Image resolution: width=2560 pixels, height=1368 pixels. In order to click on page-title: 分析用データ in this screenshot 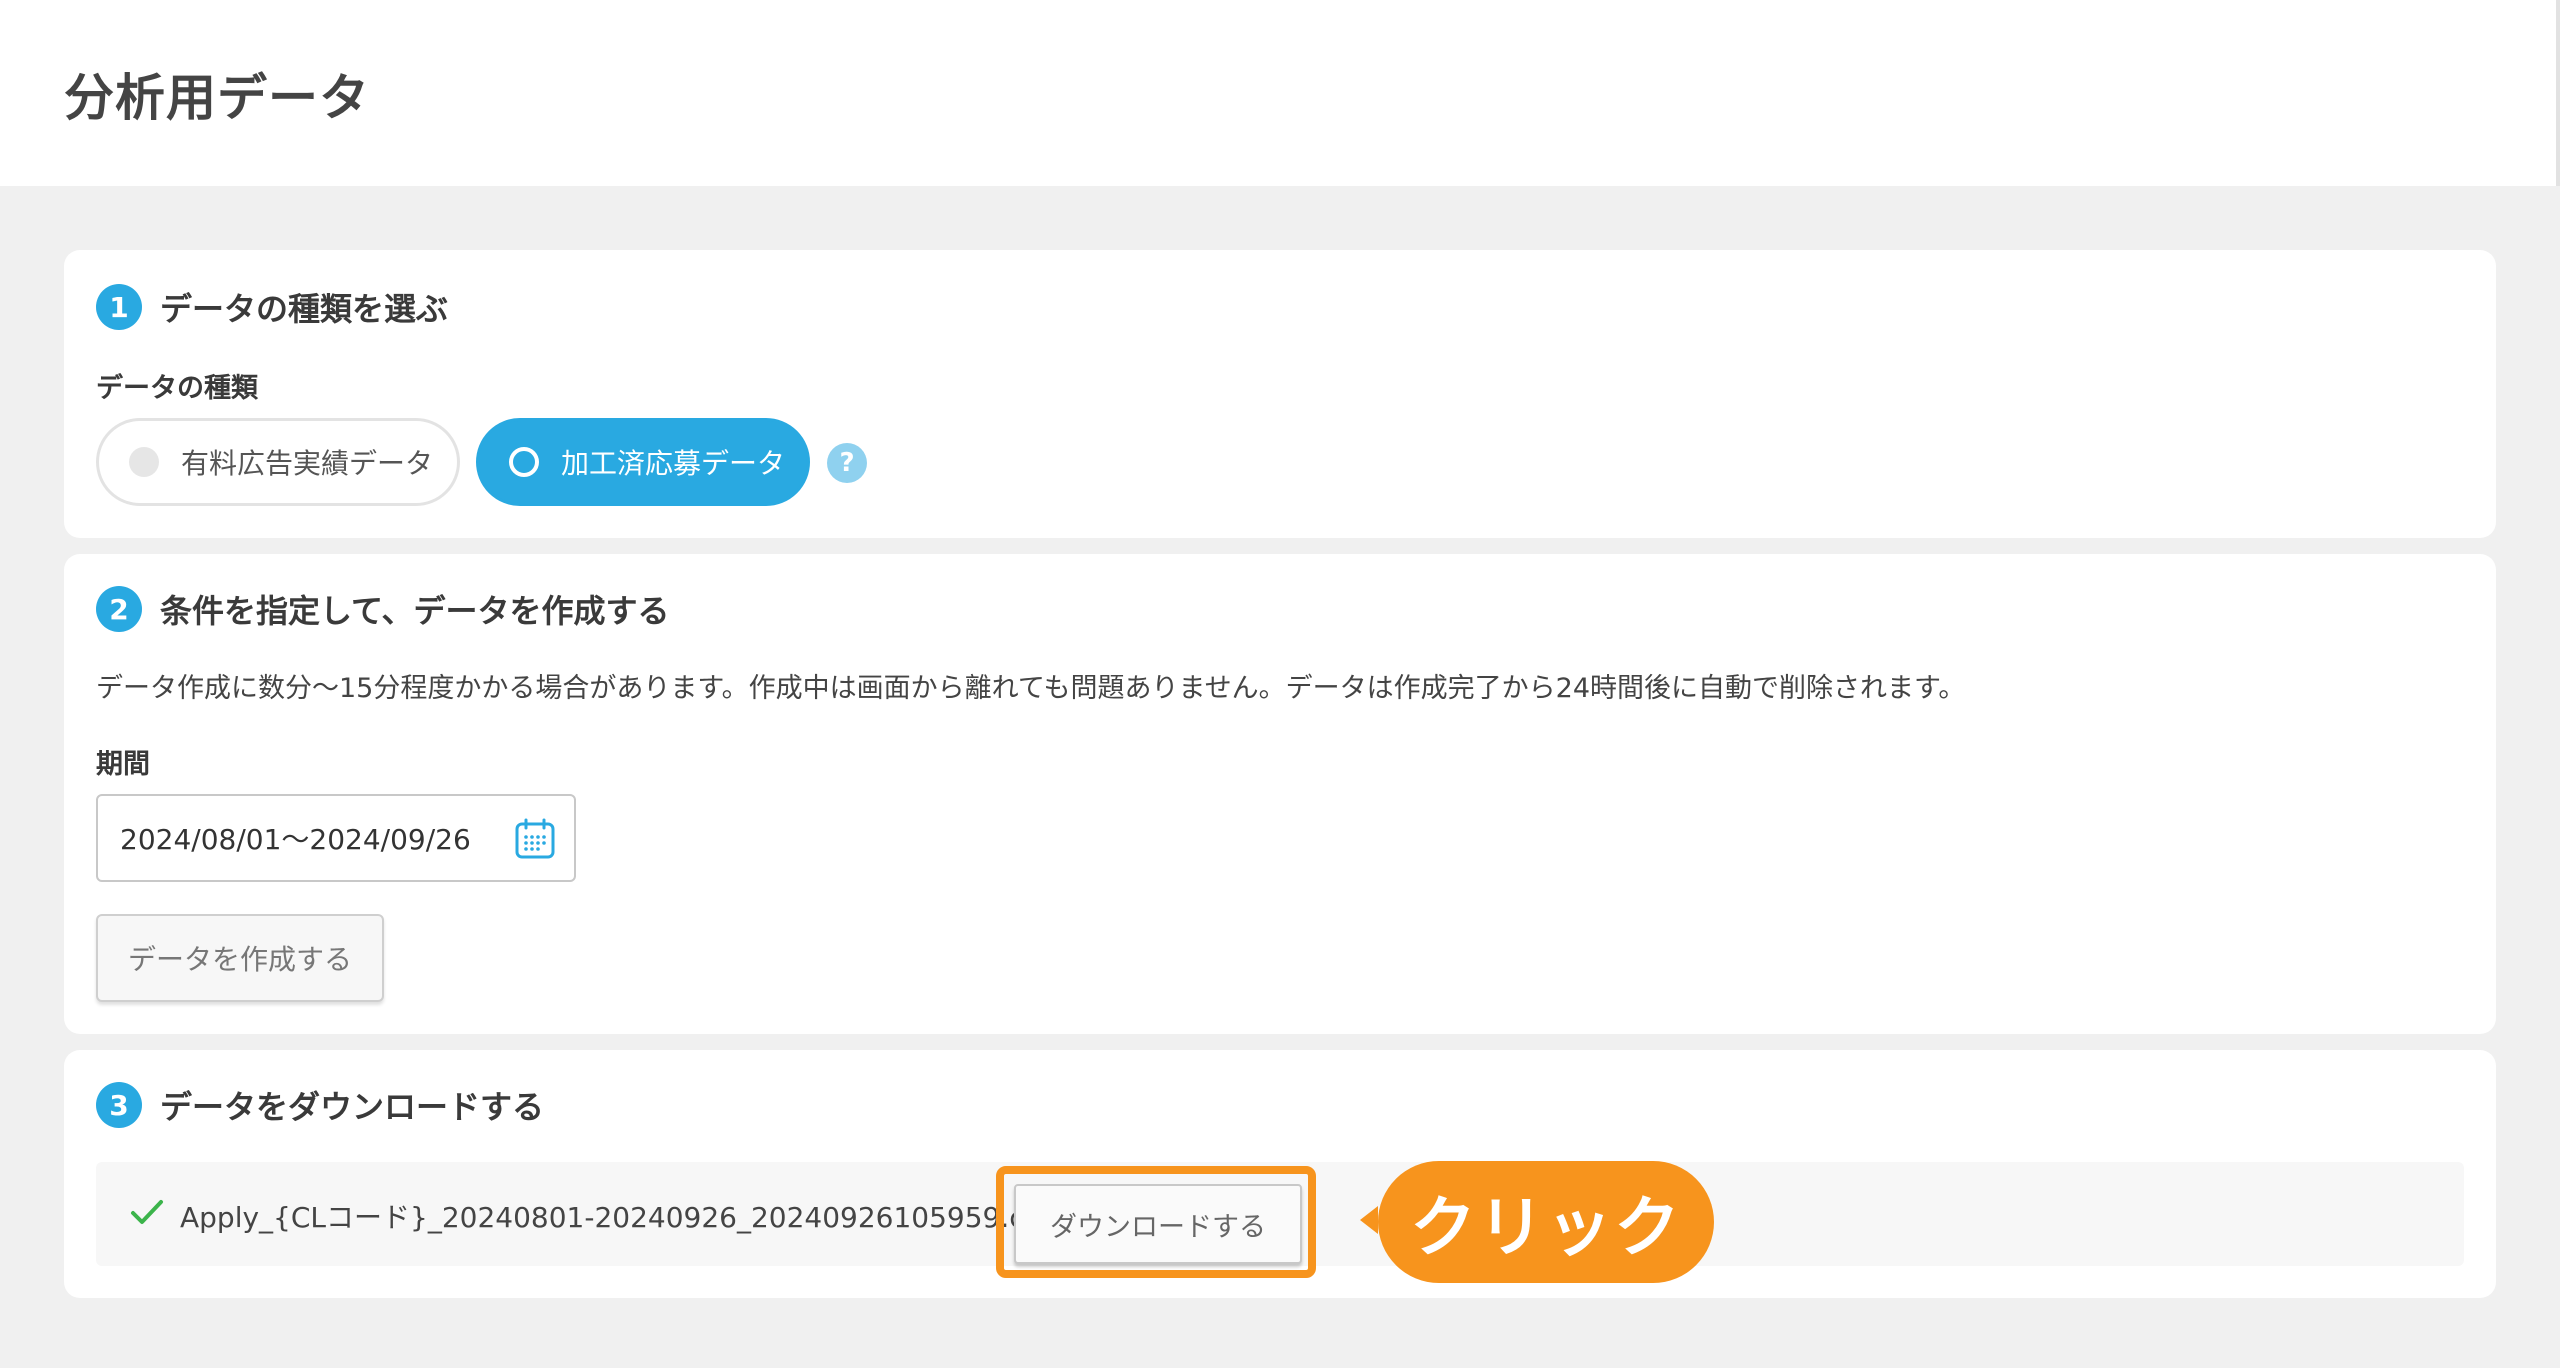, I will do `click(217, 98)`.